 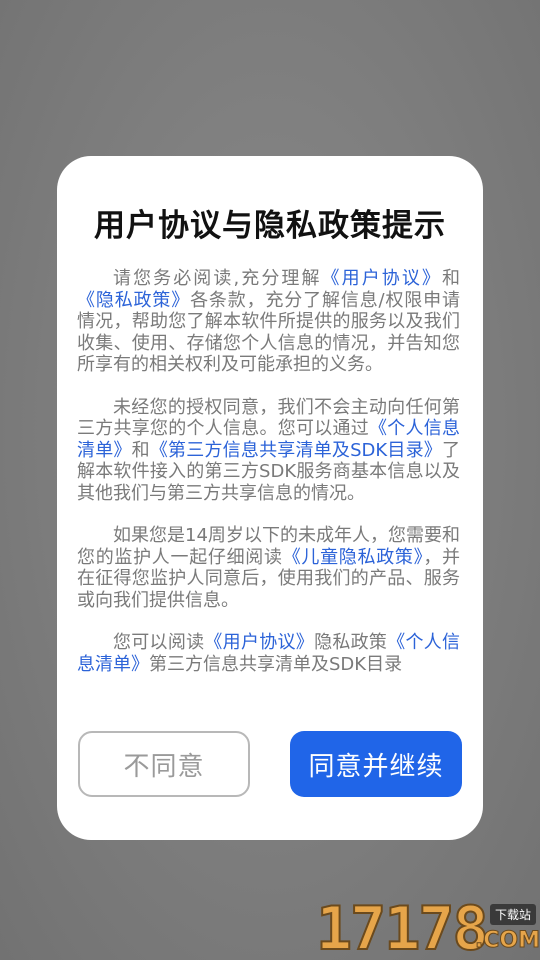 I want to click on watermark-digits: 17178, so click(x=402, y=929).